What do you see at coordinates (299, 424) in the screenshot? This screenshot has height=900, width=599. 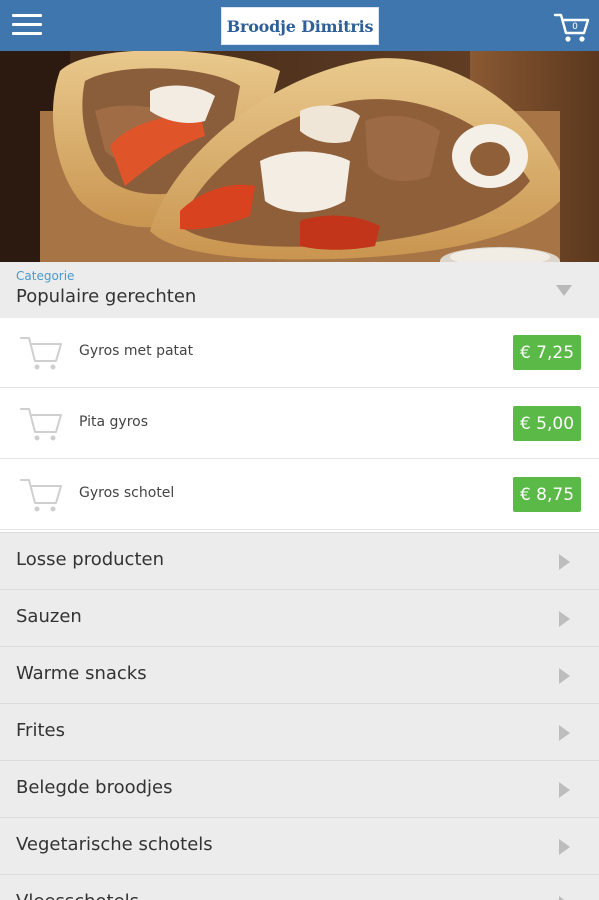 I see `product-row: Pita gyros € 5,00` at bounding box center [299, 424].